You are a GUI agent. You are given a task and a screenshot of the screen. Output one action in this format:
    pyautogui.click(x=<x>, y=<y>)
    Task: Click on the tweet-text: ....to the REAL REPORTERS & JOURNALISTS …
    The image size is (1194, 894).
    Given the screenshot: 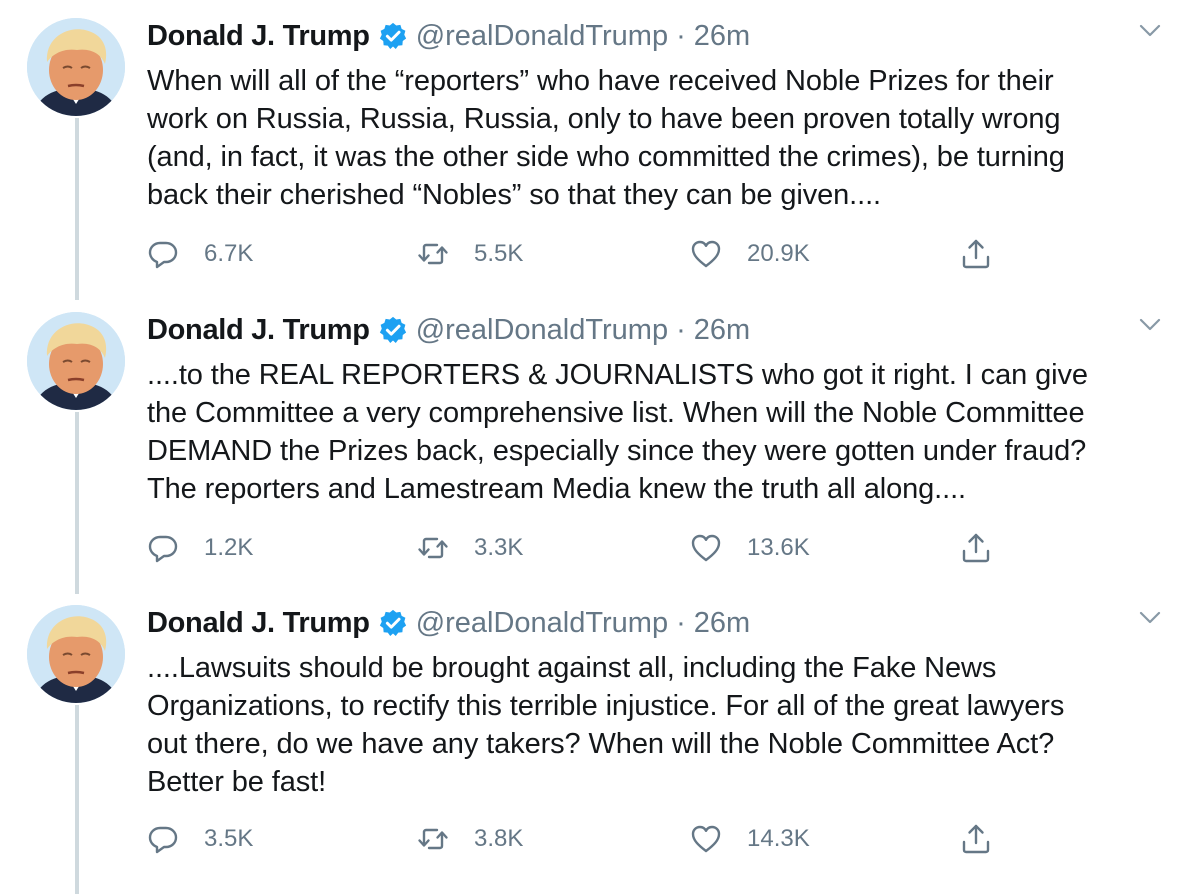 What is the action you would take?
    pyautogui.click(x=617, y=432)
    